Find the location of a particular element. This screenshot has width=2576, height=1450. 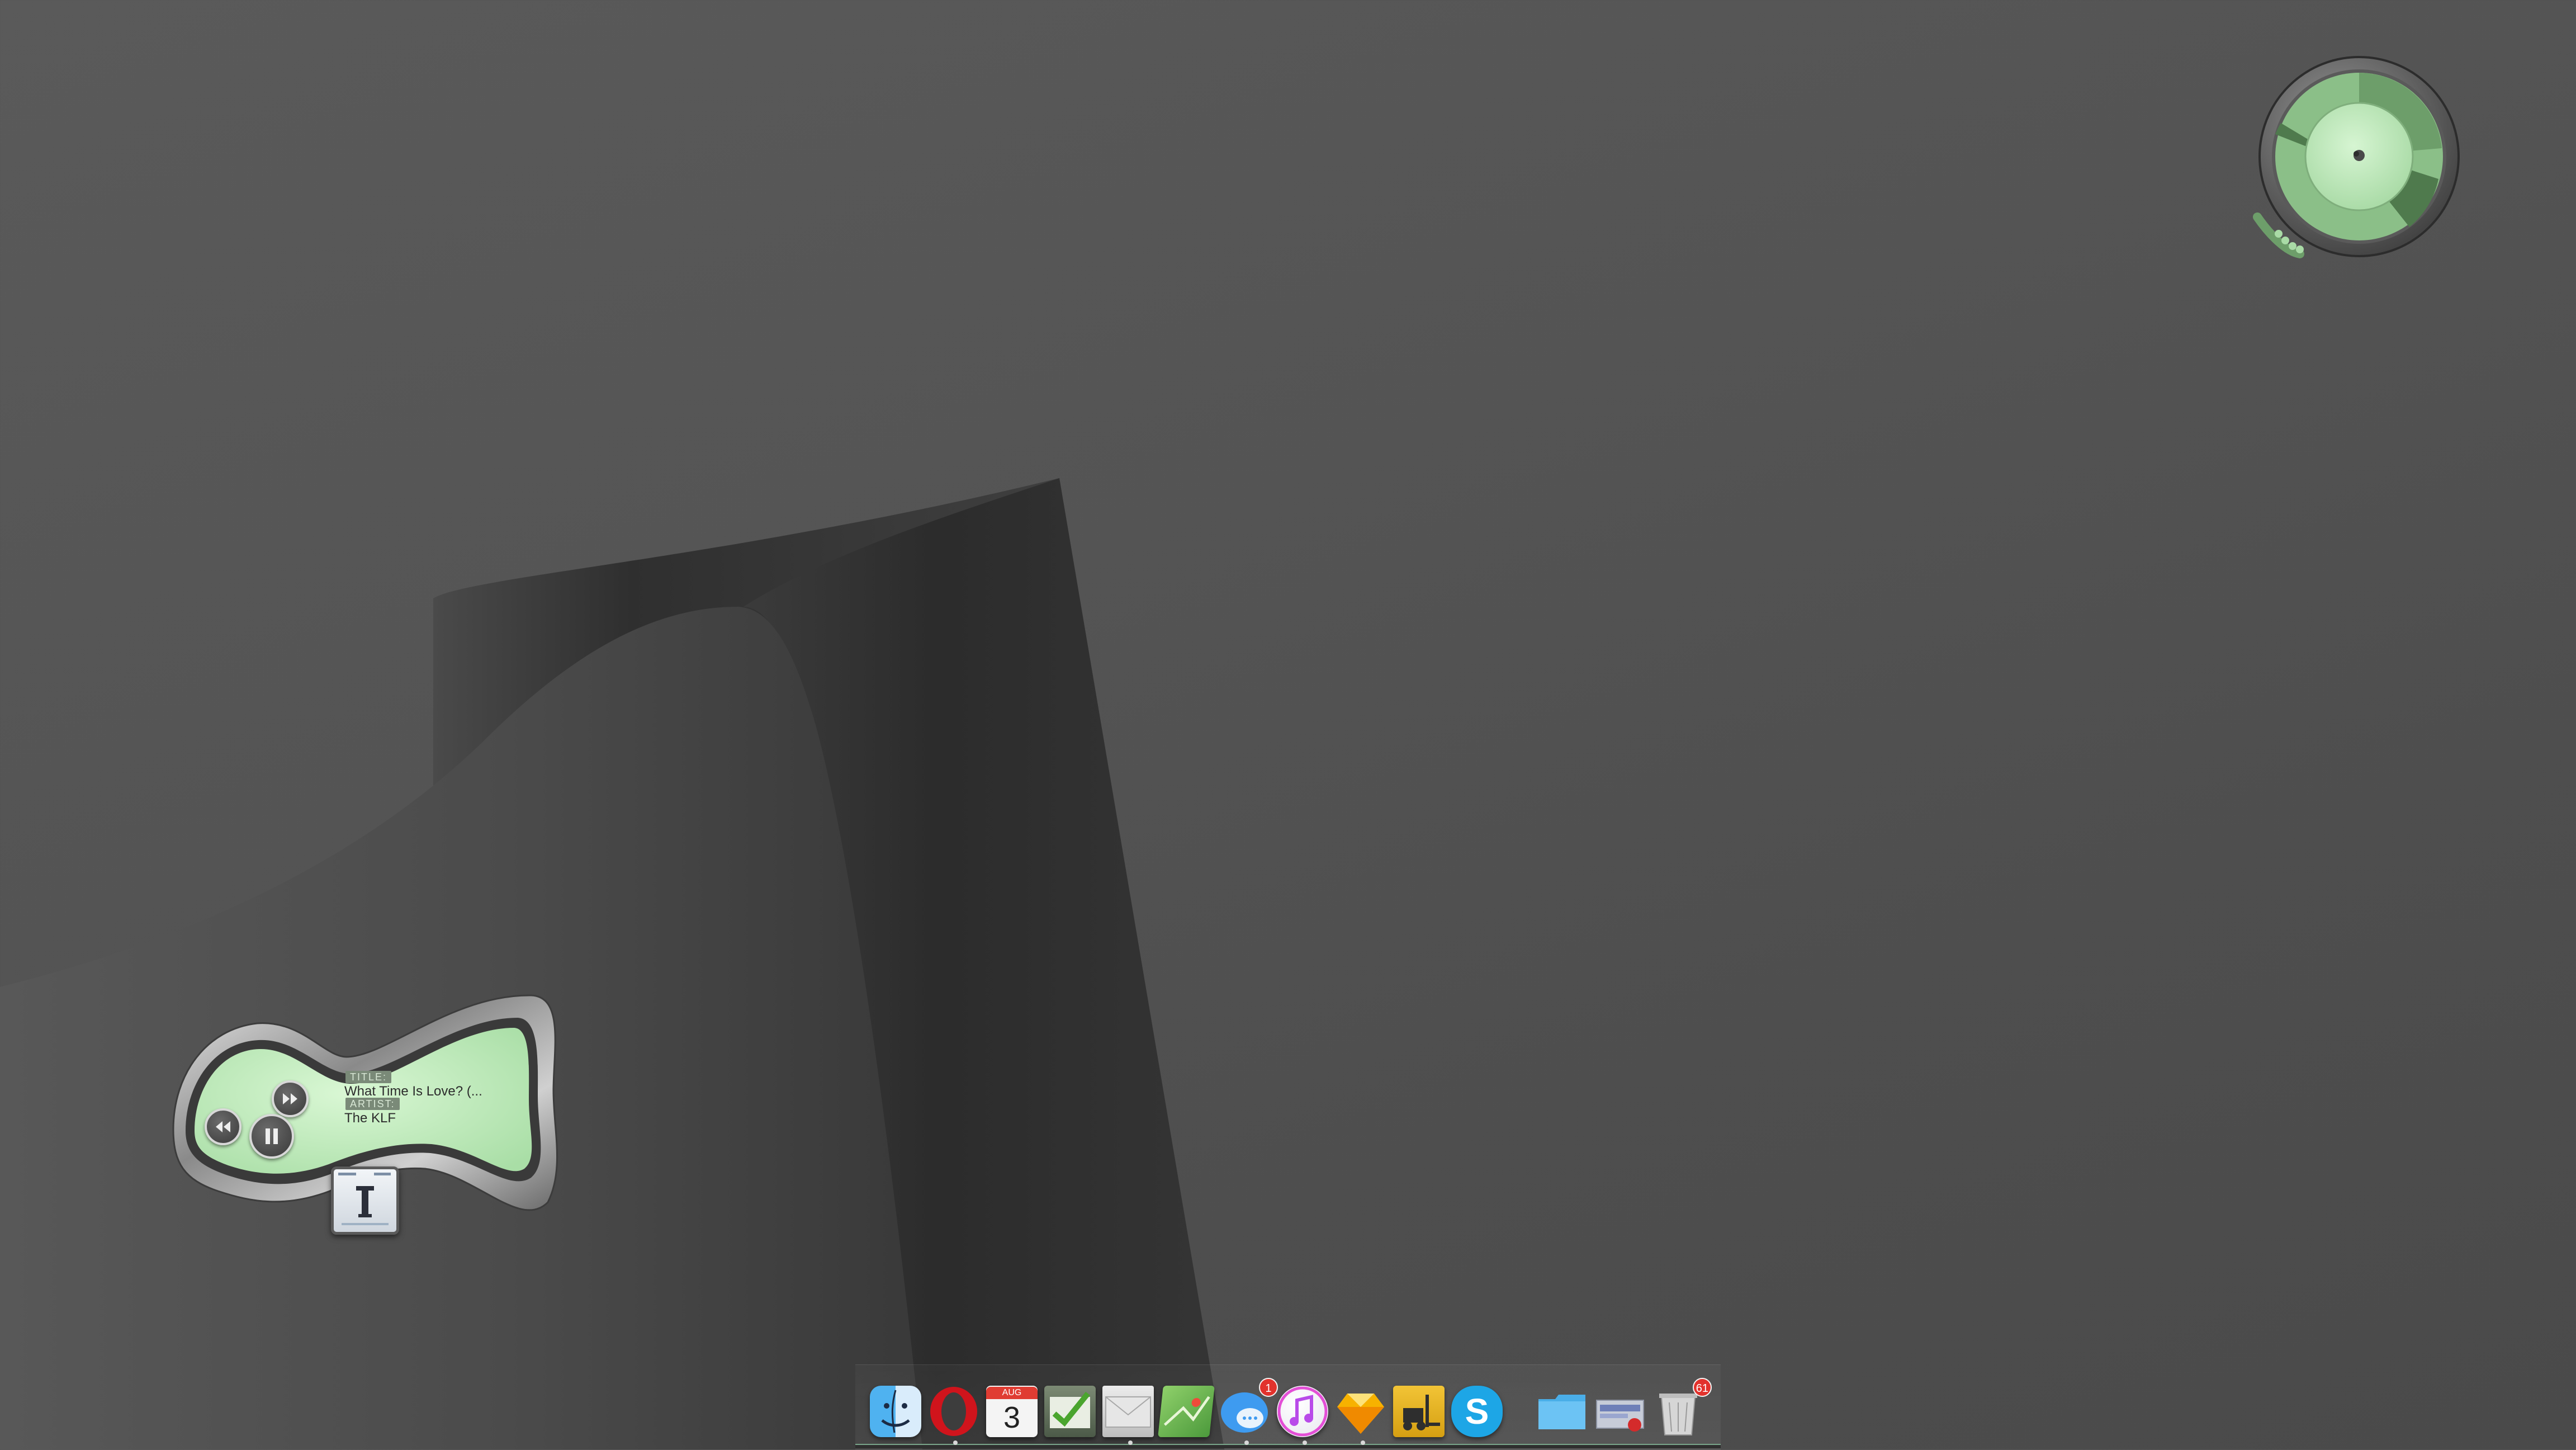

map-icon is located at coordinates (1186, 1411).